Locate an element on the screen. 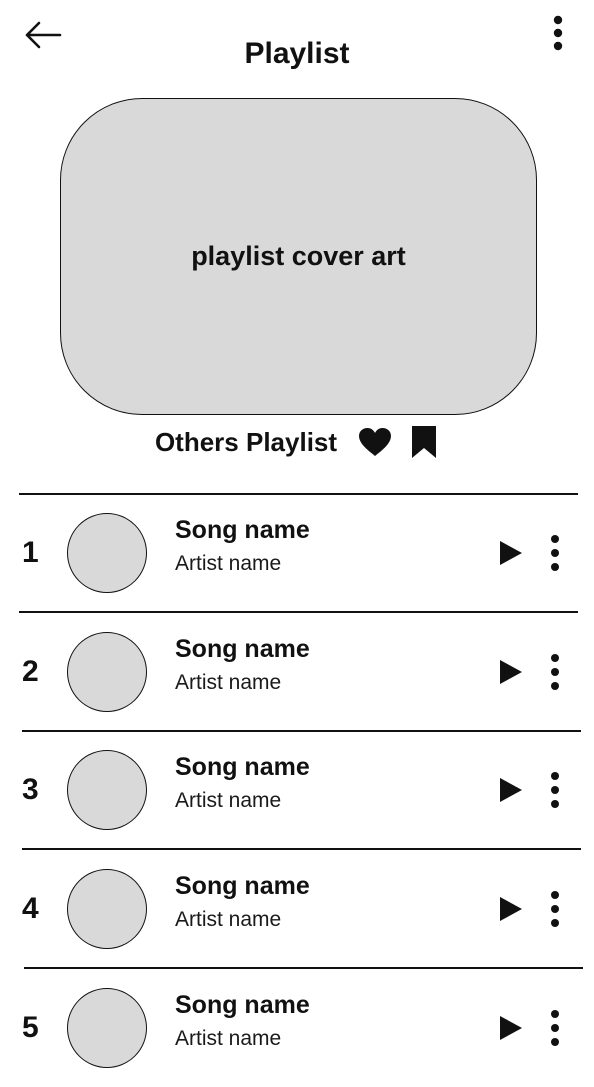 The height and width of the screenshot is (1087, 594). cover-art-label: playlist cover art is located at coordinates (298, 256).